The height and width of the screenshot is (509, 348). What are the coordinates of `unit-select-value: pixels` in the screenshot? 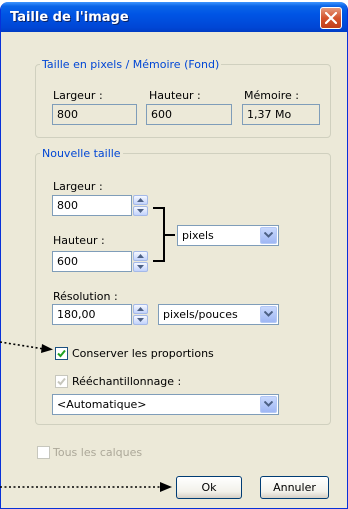 It's located at (198, 235).